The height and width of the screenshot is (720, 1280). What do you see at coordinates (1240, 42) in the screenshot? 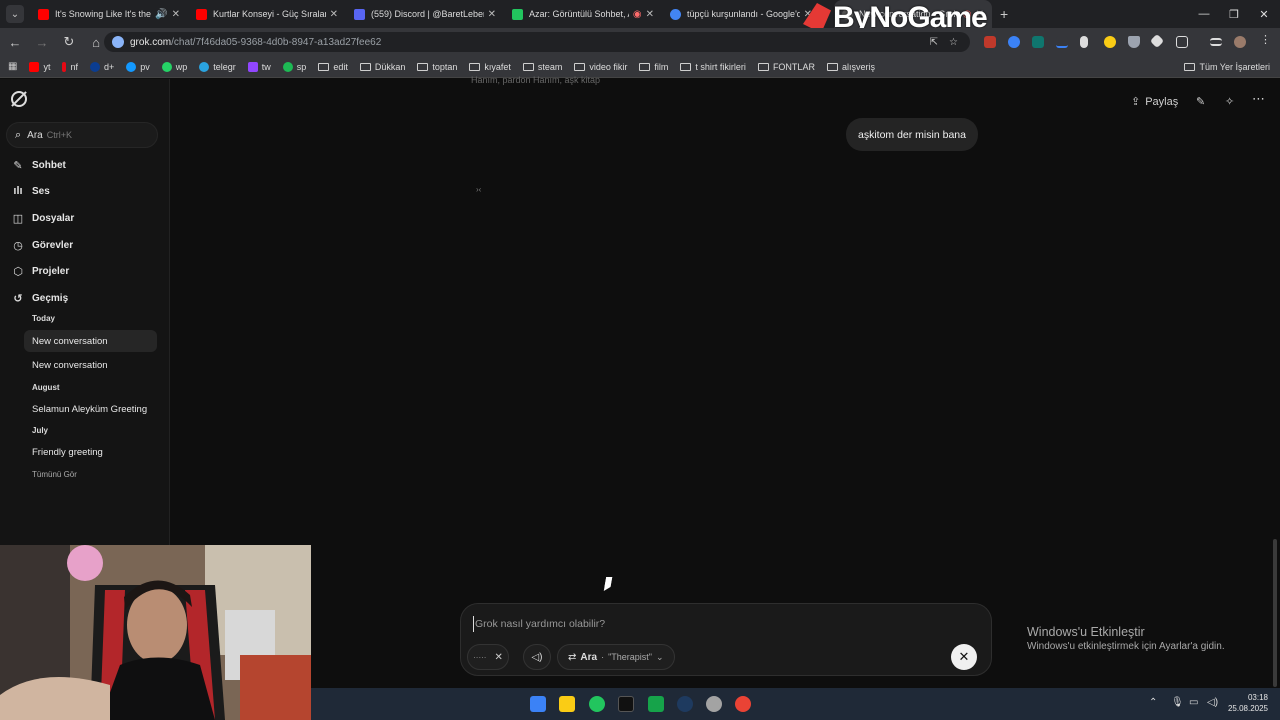
I see `profile-avatar` at bounding box center [1240, 42].